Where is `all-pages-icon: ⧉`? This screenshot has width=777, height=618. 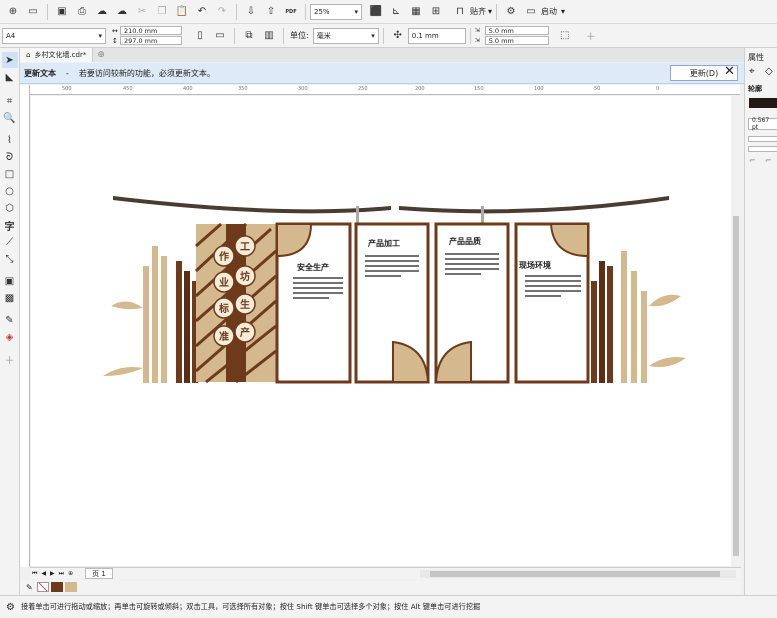 all-pages-icon: ⧉ is located at coordinates (249, 36).